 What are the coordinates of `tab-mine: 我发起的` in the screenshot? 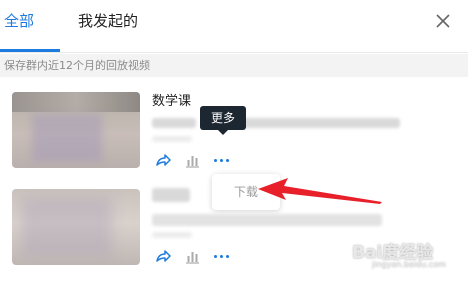 It's located at (108, 21).